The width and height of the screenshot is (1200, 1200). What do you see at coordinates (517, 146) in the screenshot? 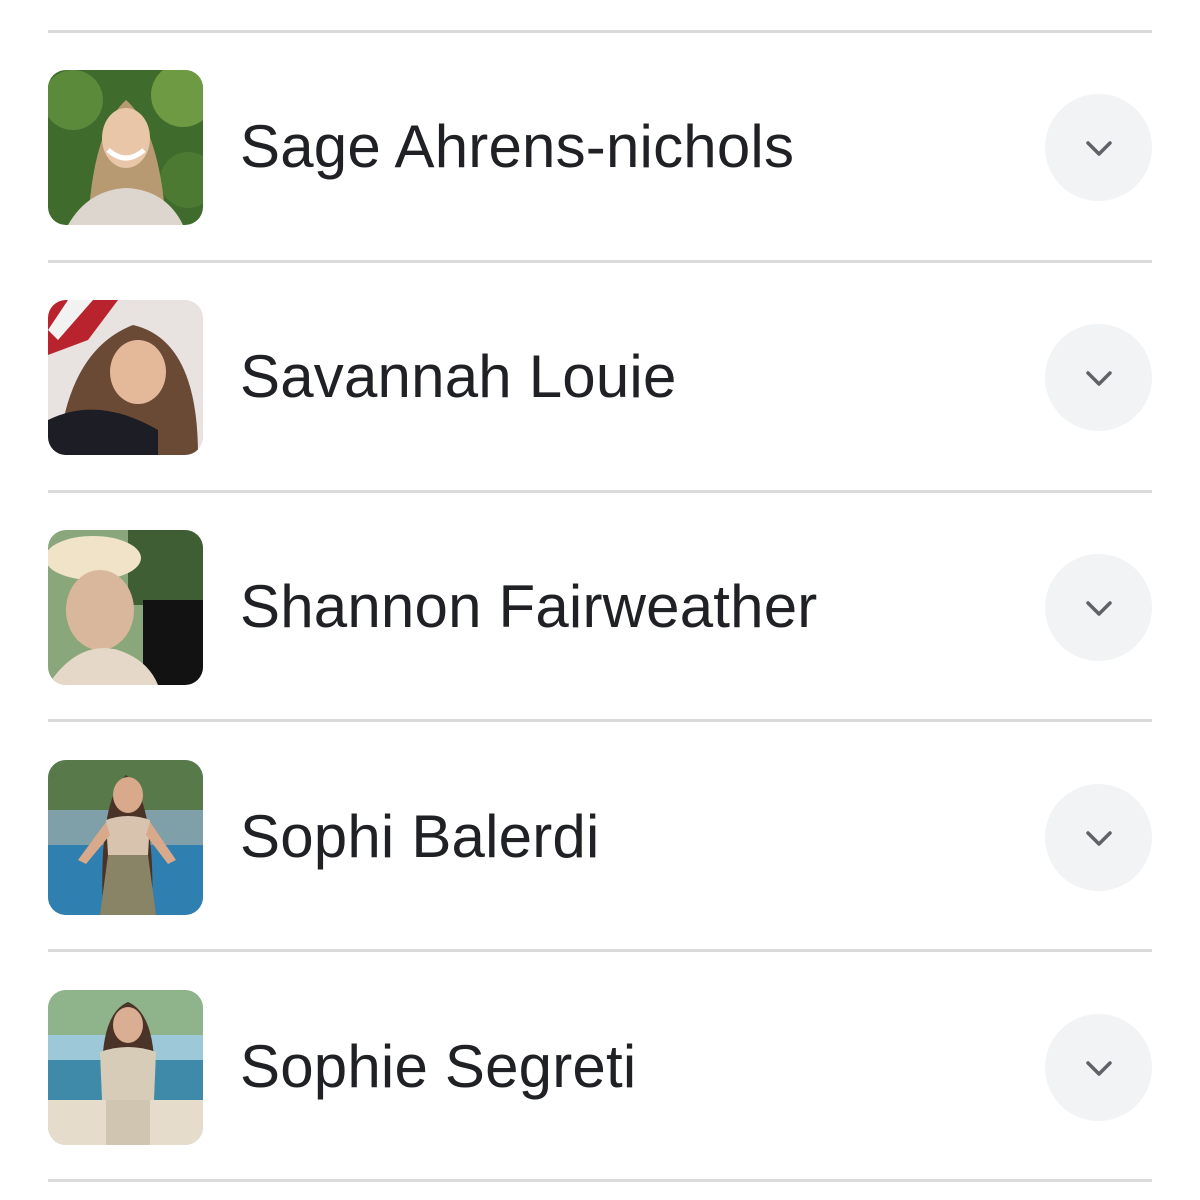
I see `person-name: Sage Ahrens-nichols` at bounding box center [517, 146].